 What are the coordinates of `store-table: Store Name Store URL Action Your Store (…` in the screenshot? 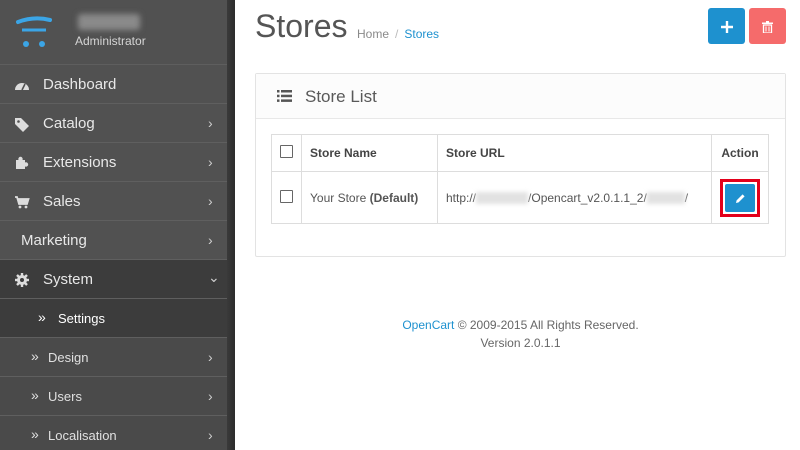 It's located at (520, 179).